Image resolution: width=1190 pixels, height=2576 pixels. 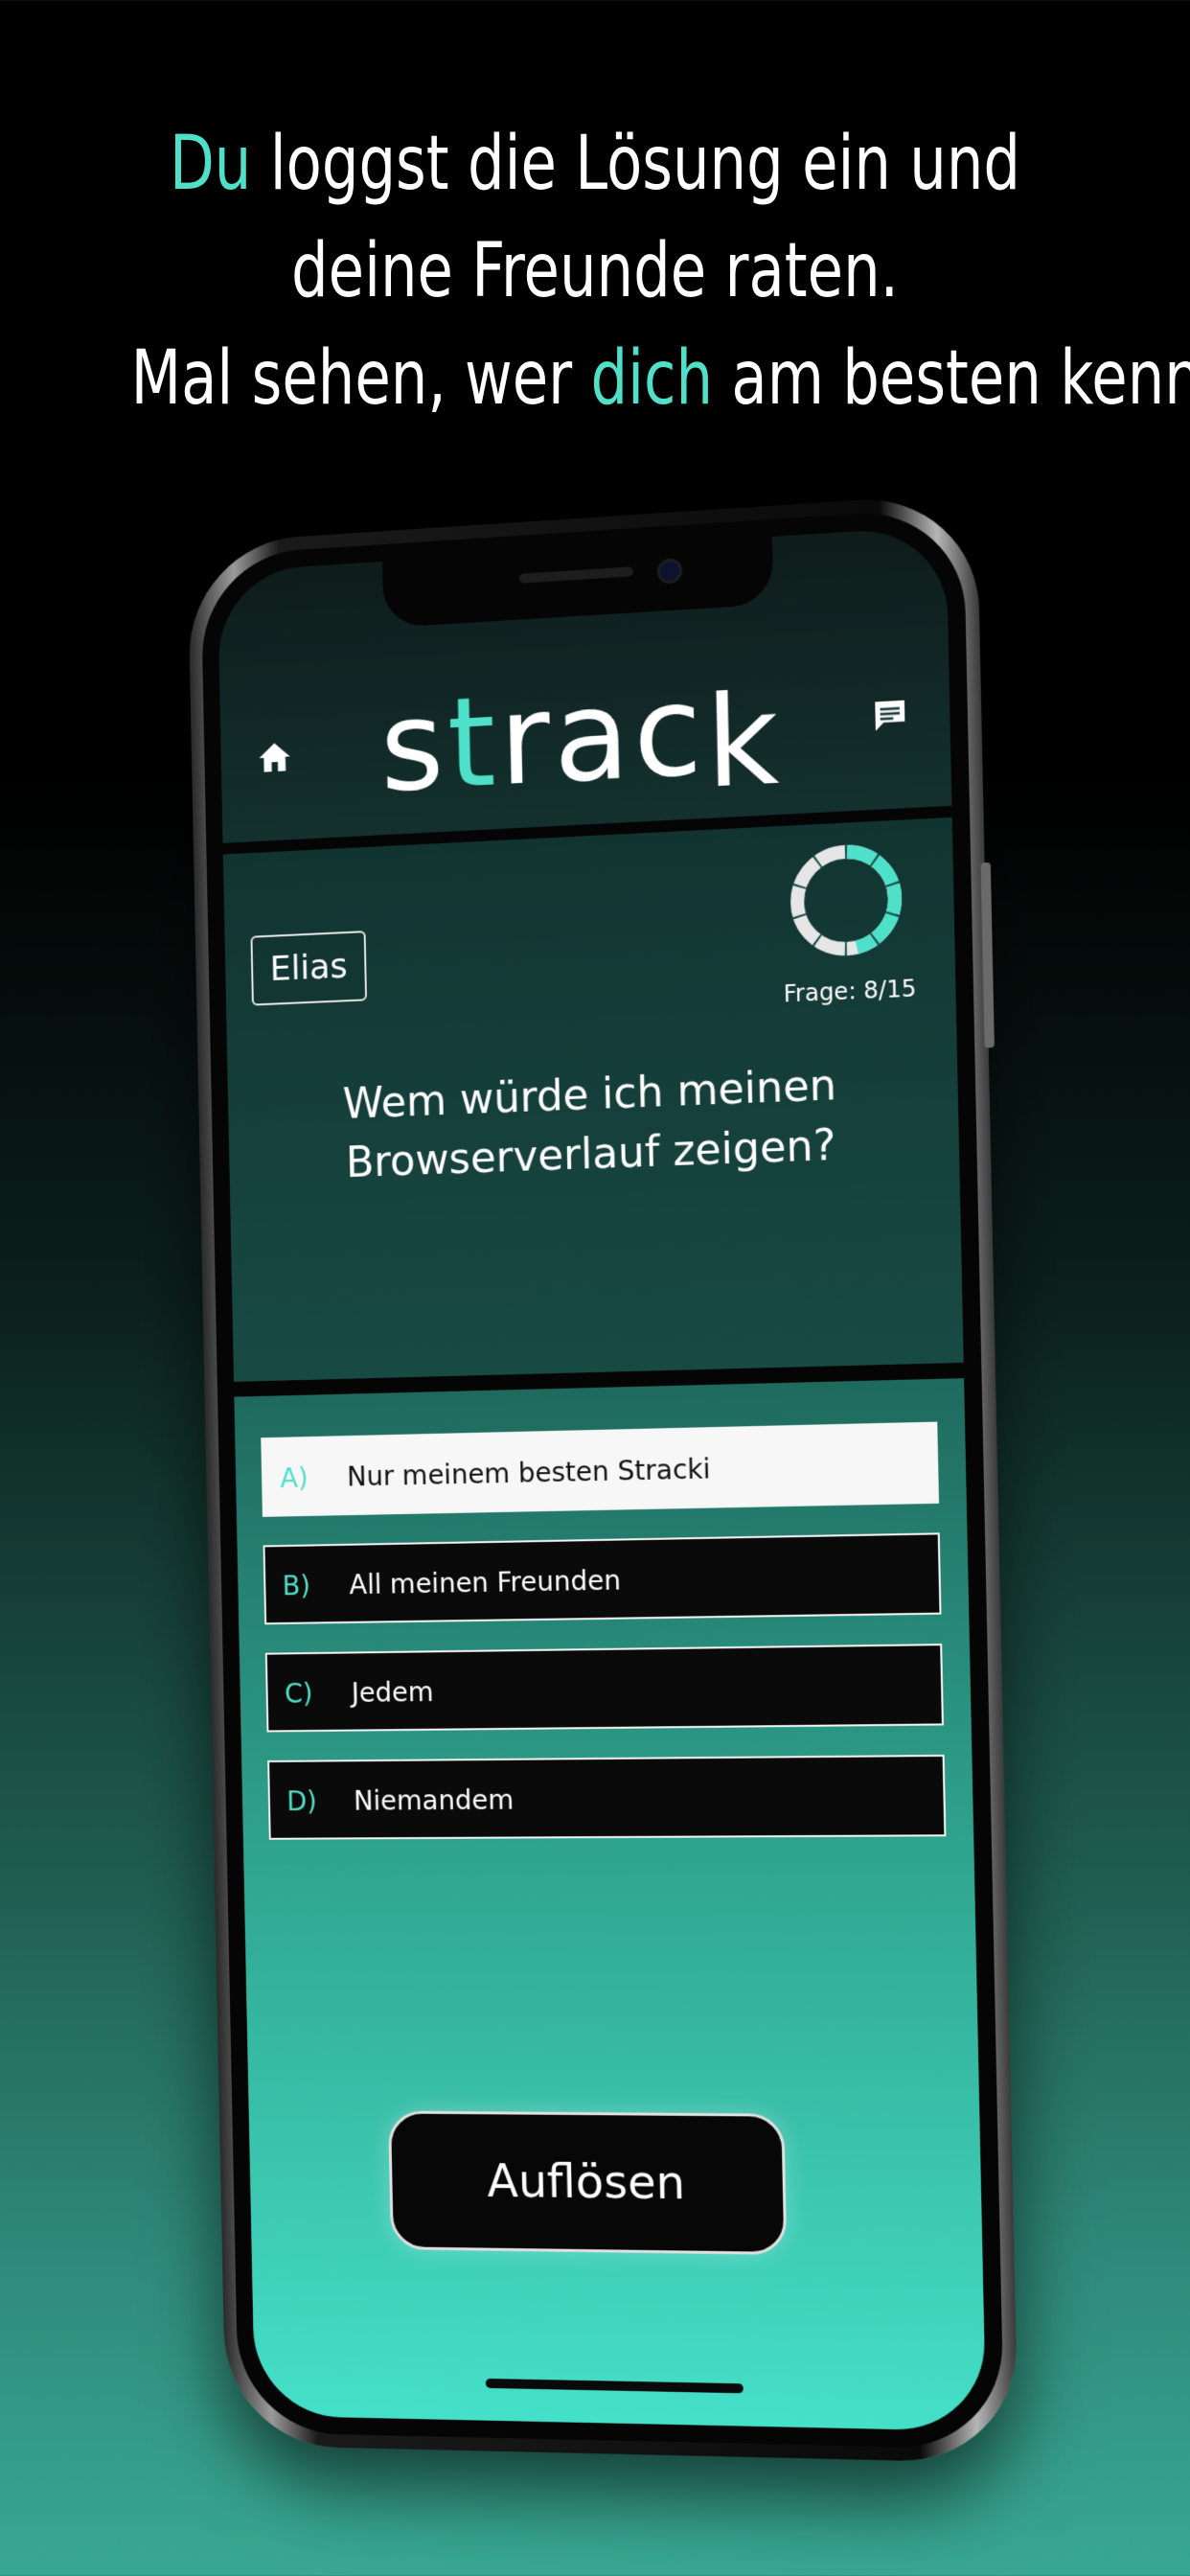 I want to click on headline-line-3: Mal sehen, wer dich am besten kennt., so click(x=660, y=378).